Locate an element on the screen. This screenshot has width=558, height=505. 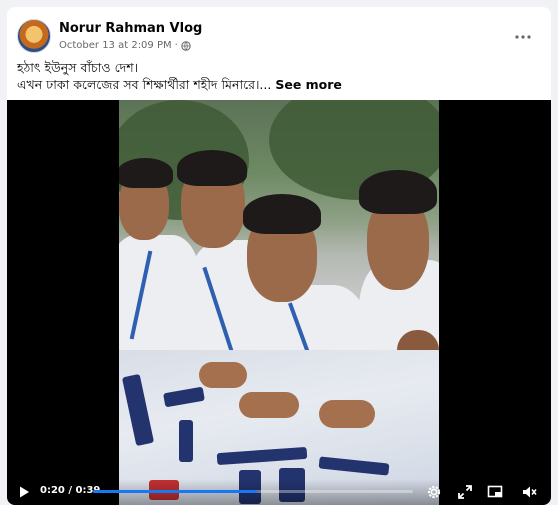
volume-icon is located at coordinates (529, 492).